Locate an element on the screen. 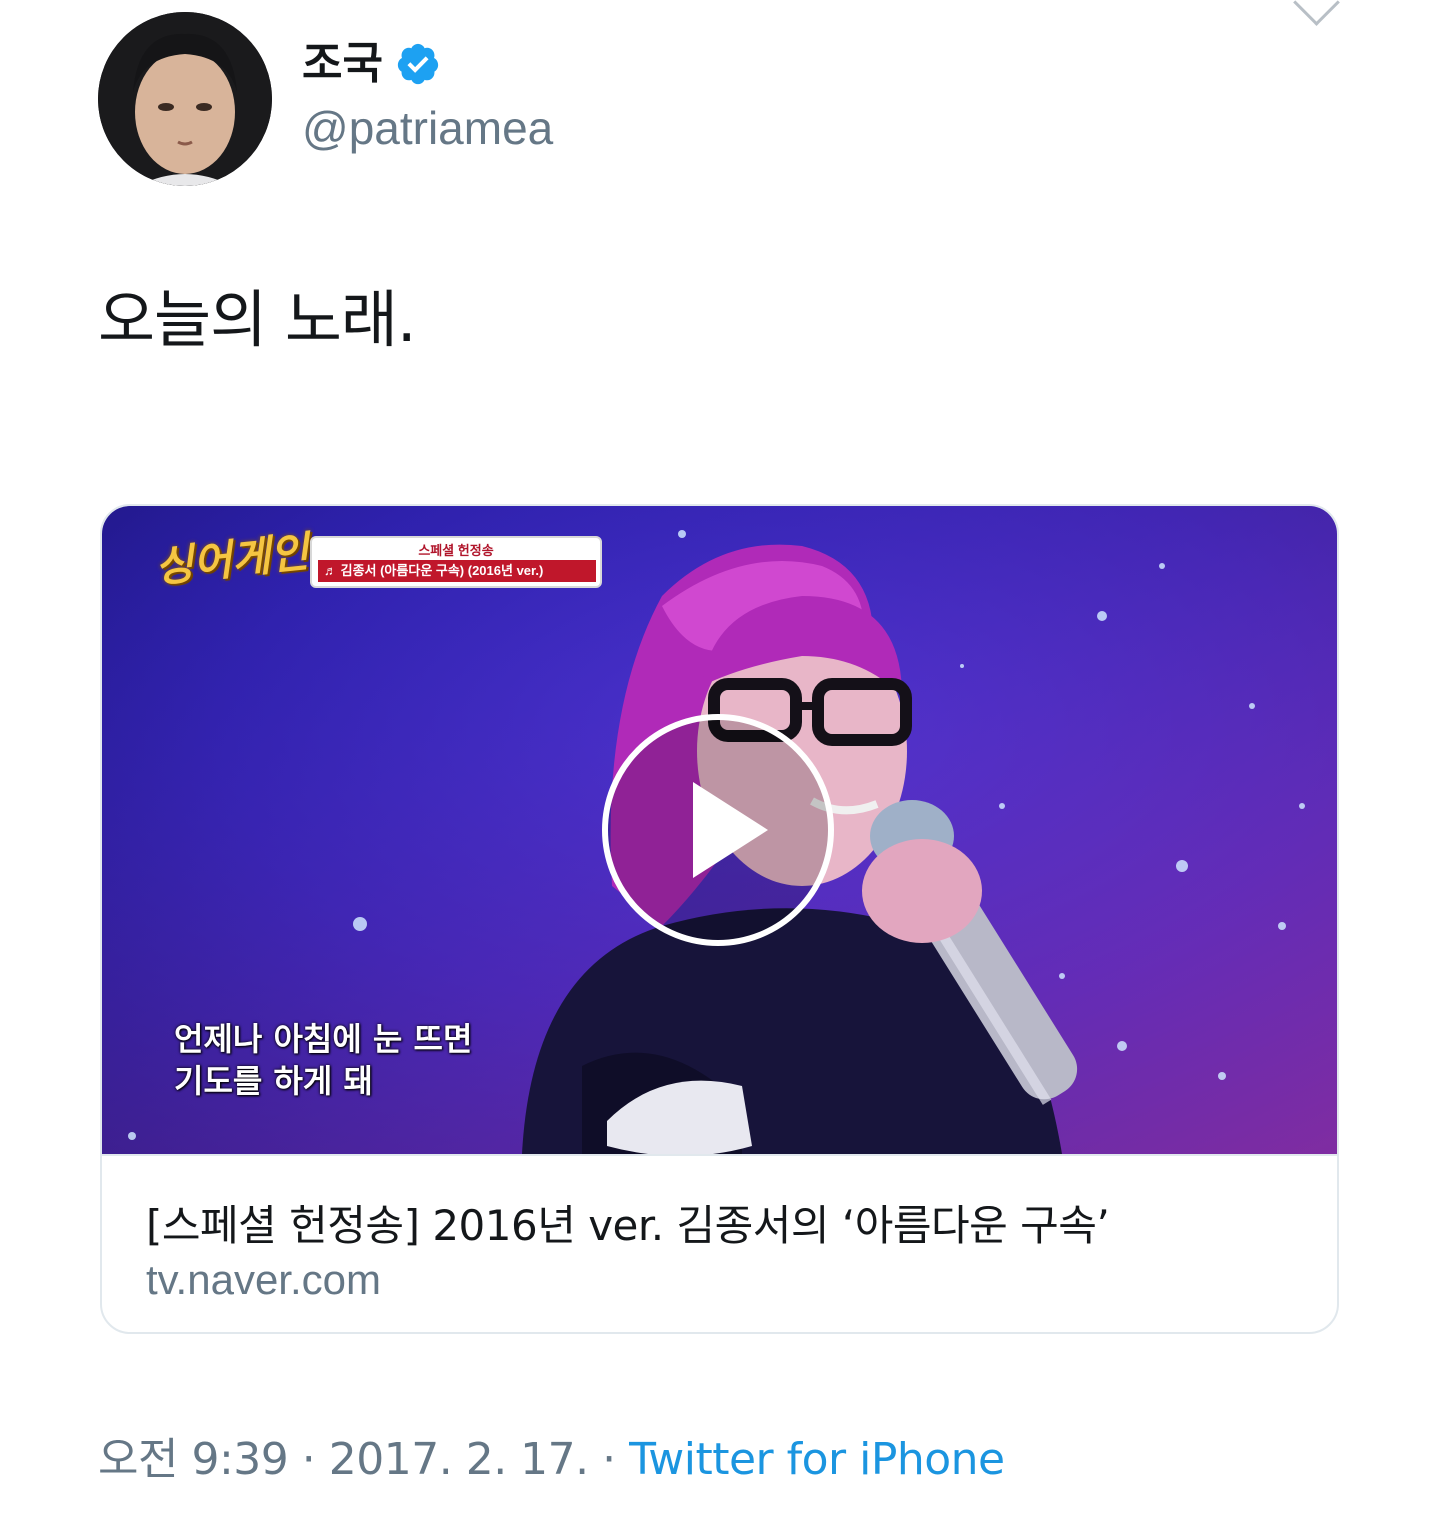  card-title: [스페셜 헌정송] 2016년 ver. 김종서의 ‘아름다운 구속’ is located at coordinates (628, 1222).